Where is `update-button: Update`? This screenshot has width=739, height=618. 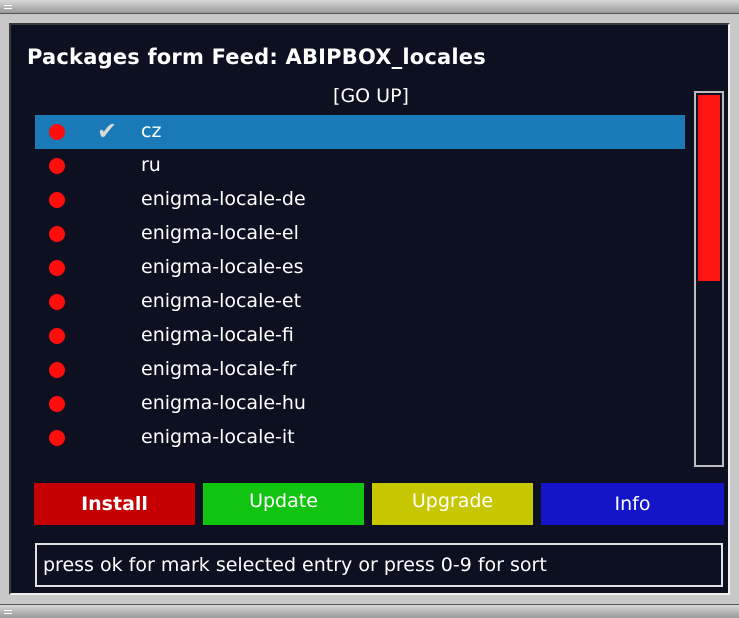 update-button: Update is located at coordinates (283, 504).